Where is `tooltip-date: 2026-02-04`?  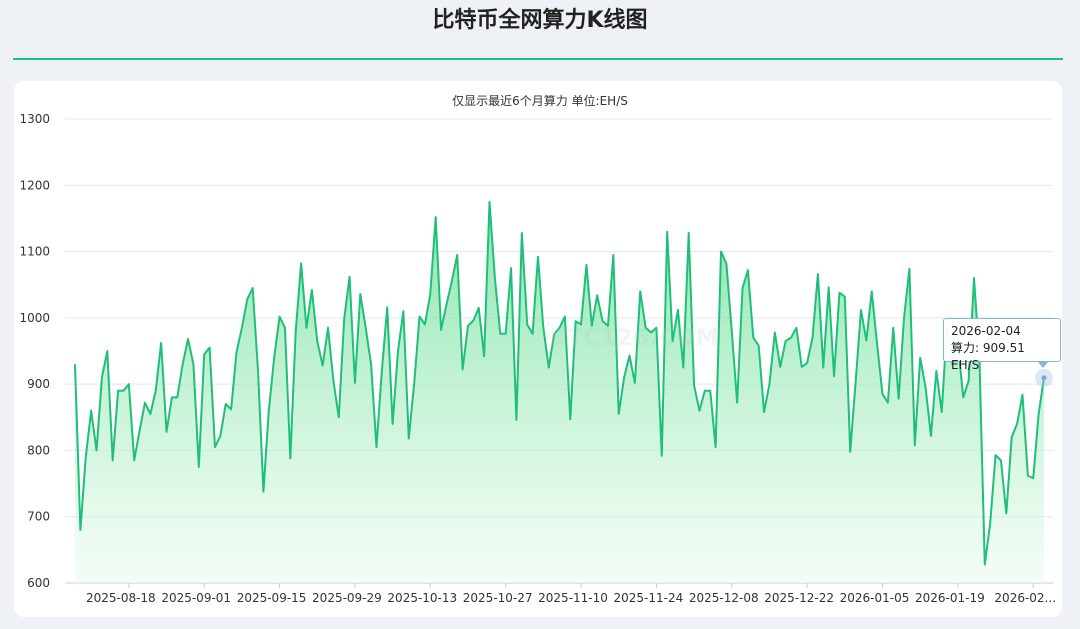 tooltip-date: 2026-02-04 is located at coordinates (986, 331).